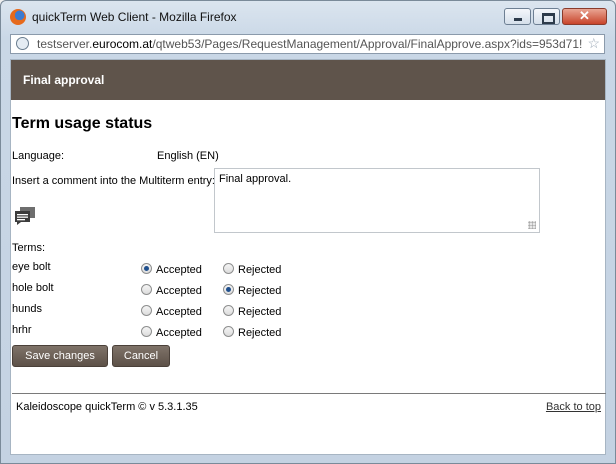  Describe the element at coordinates (22, 43) in the screenshot. I see `globe-icon` at that location.